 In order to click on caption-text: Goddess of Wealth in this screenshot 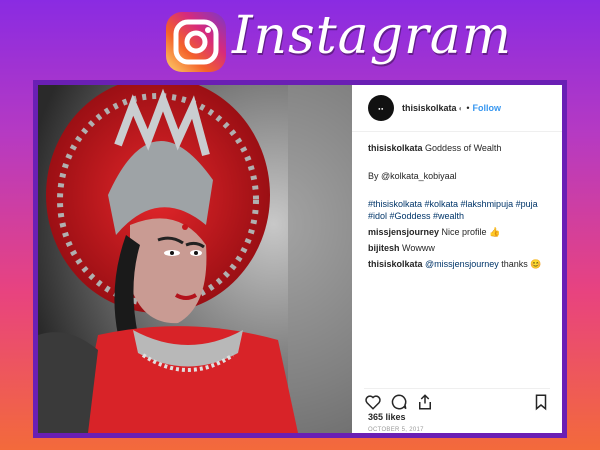, I will do `click(463, 148)`.